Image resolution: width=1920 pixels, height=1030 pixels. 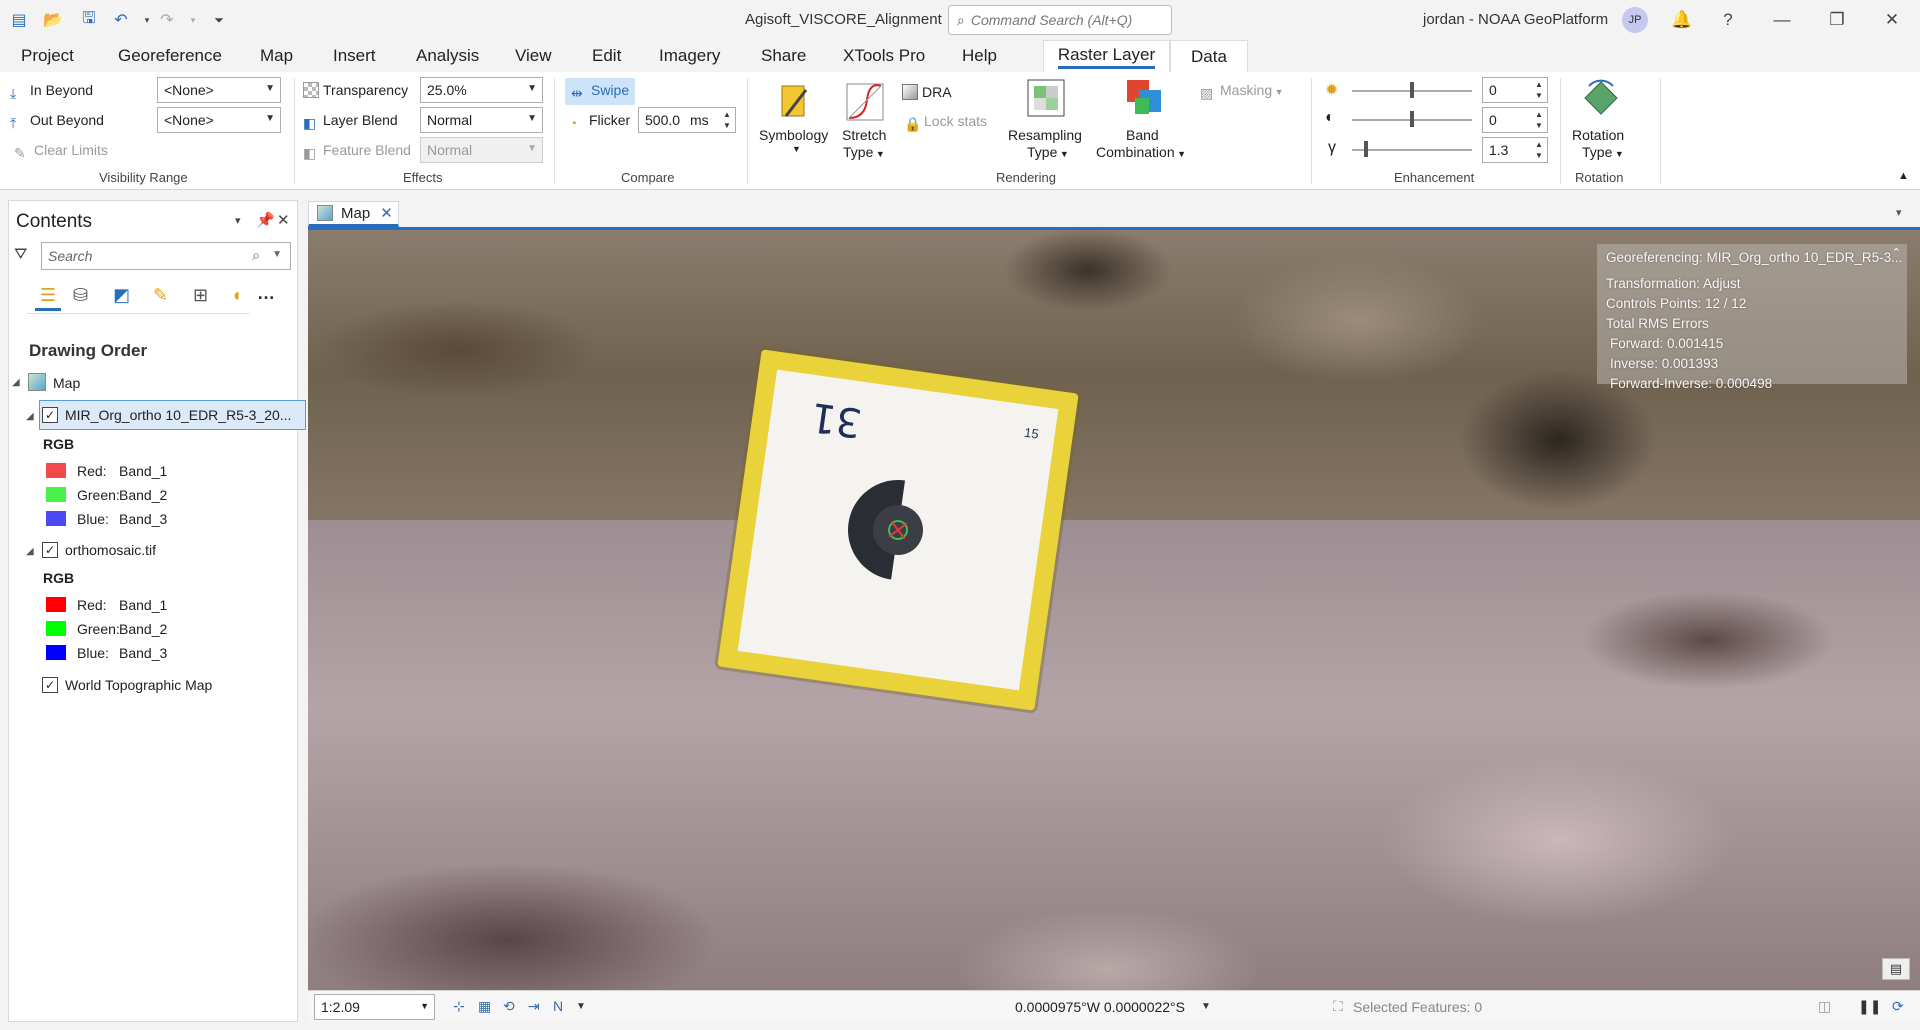 I want to click on list-by-editing-icon: ✎, so click(x=160, y=295).